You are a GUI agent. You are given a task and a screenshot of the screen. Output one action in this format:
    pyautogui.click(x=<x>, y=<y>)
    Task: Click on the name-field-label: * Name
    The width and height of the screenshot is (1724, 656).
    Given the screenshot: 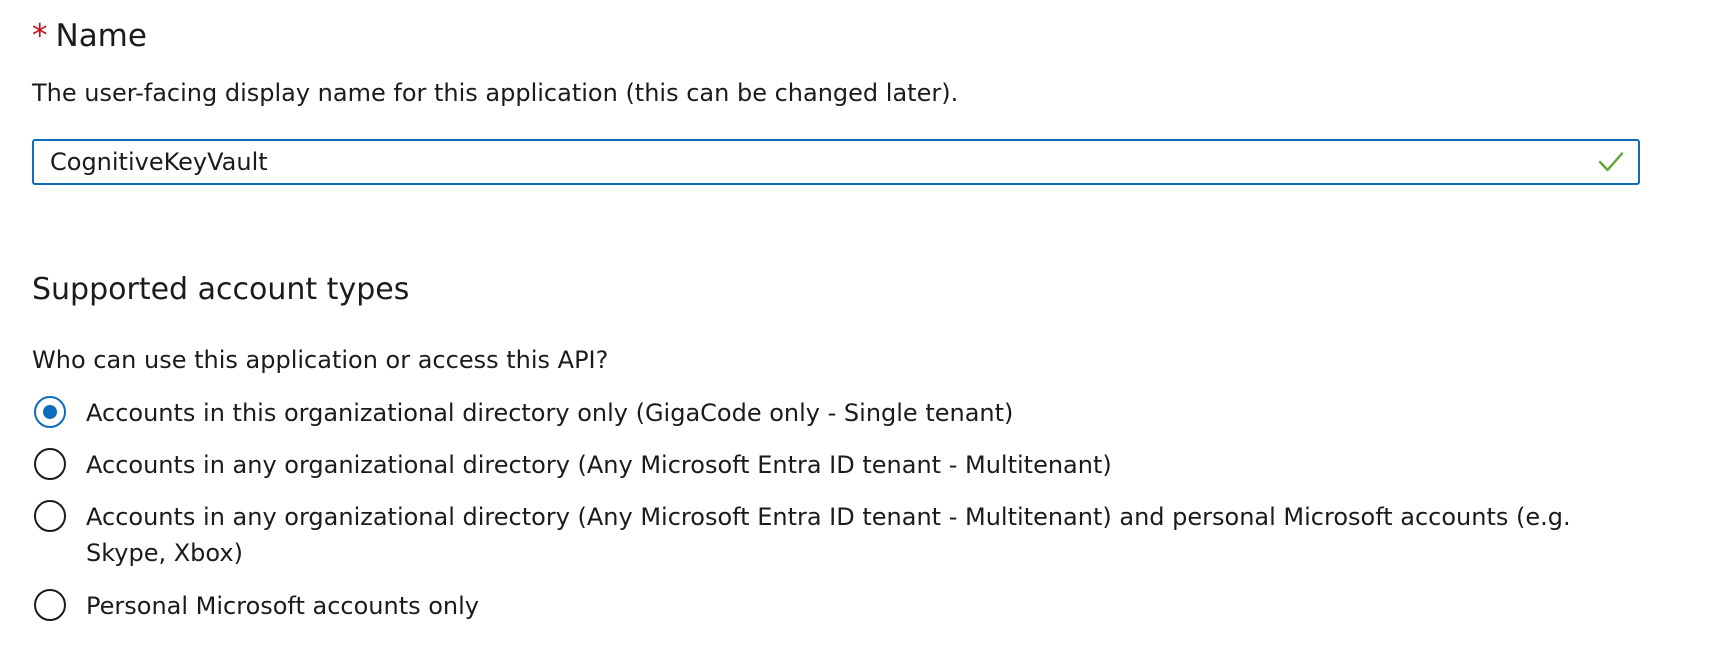 What is the action you would take?
    pyautogui.click(x=89, y=36)
    